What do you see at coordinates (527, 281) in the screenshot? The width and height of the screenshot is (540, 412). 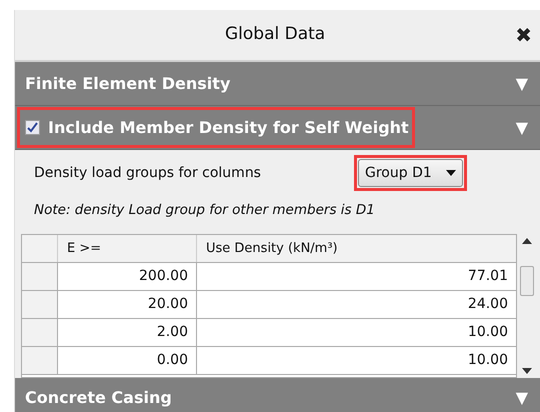 I see `scrollbar-thumb` at bounding box center [527, 281].